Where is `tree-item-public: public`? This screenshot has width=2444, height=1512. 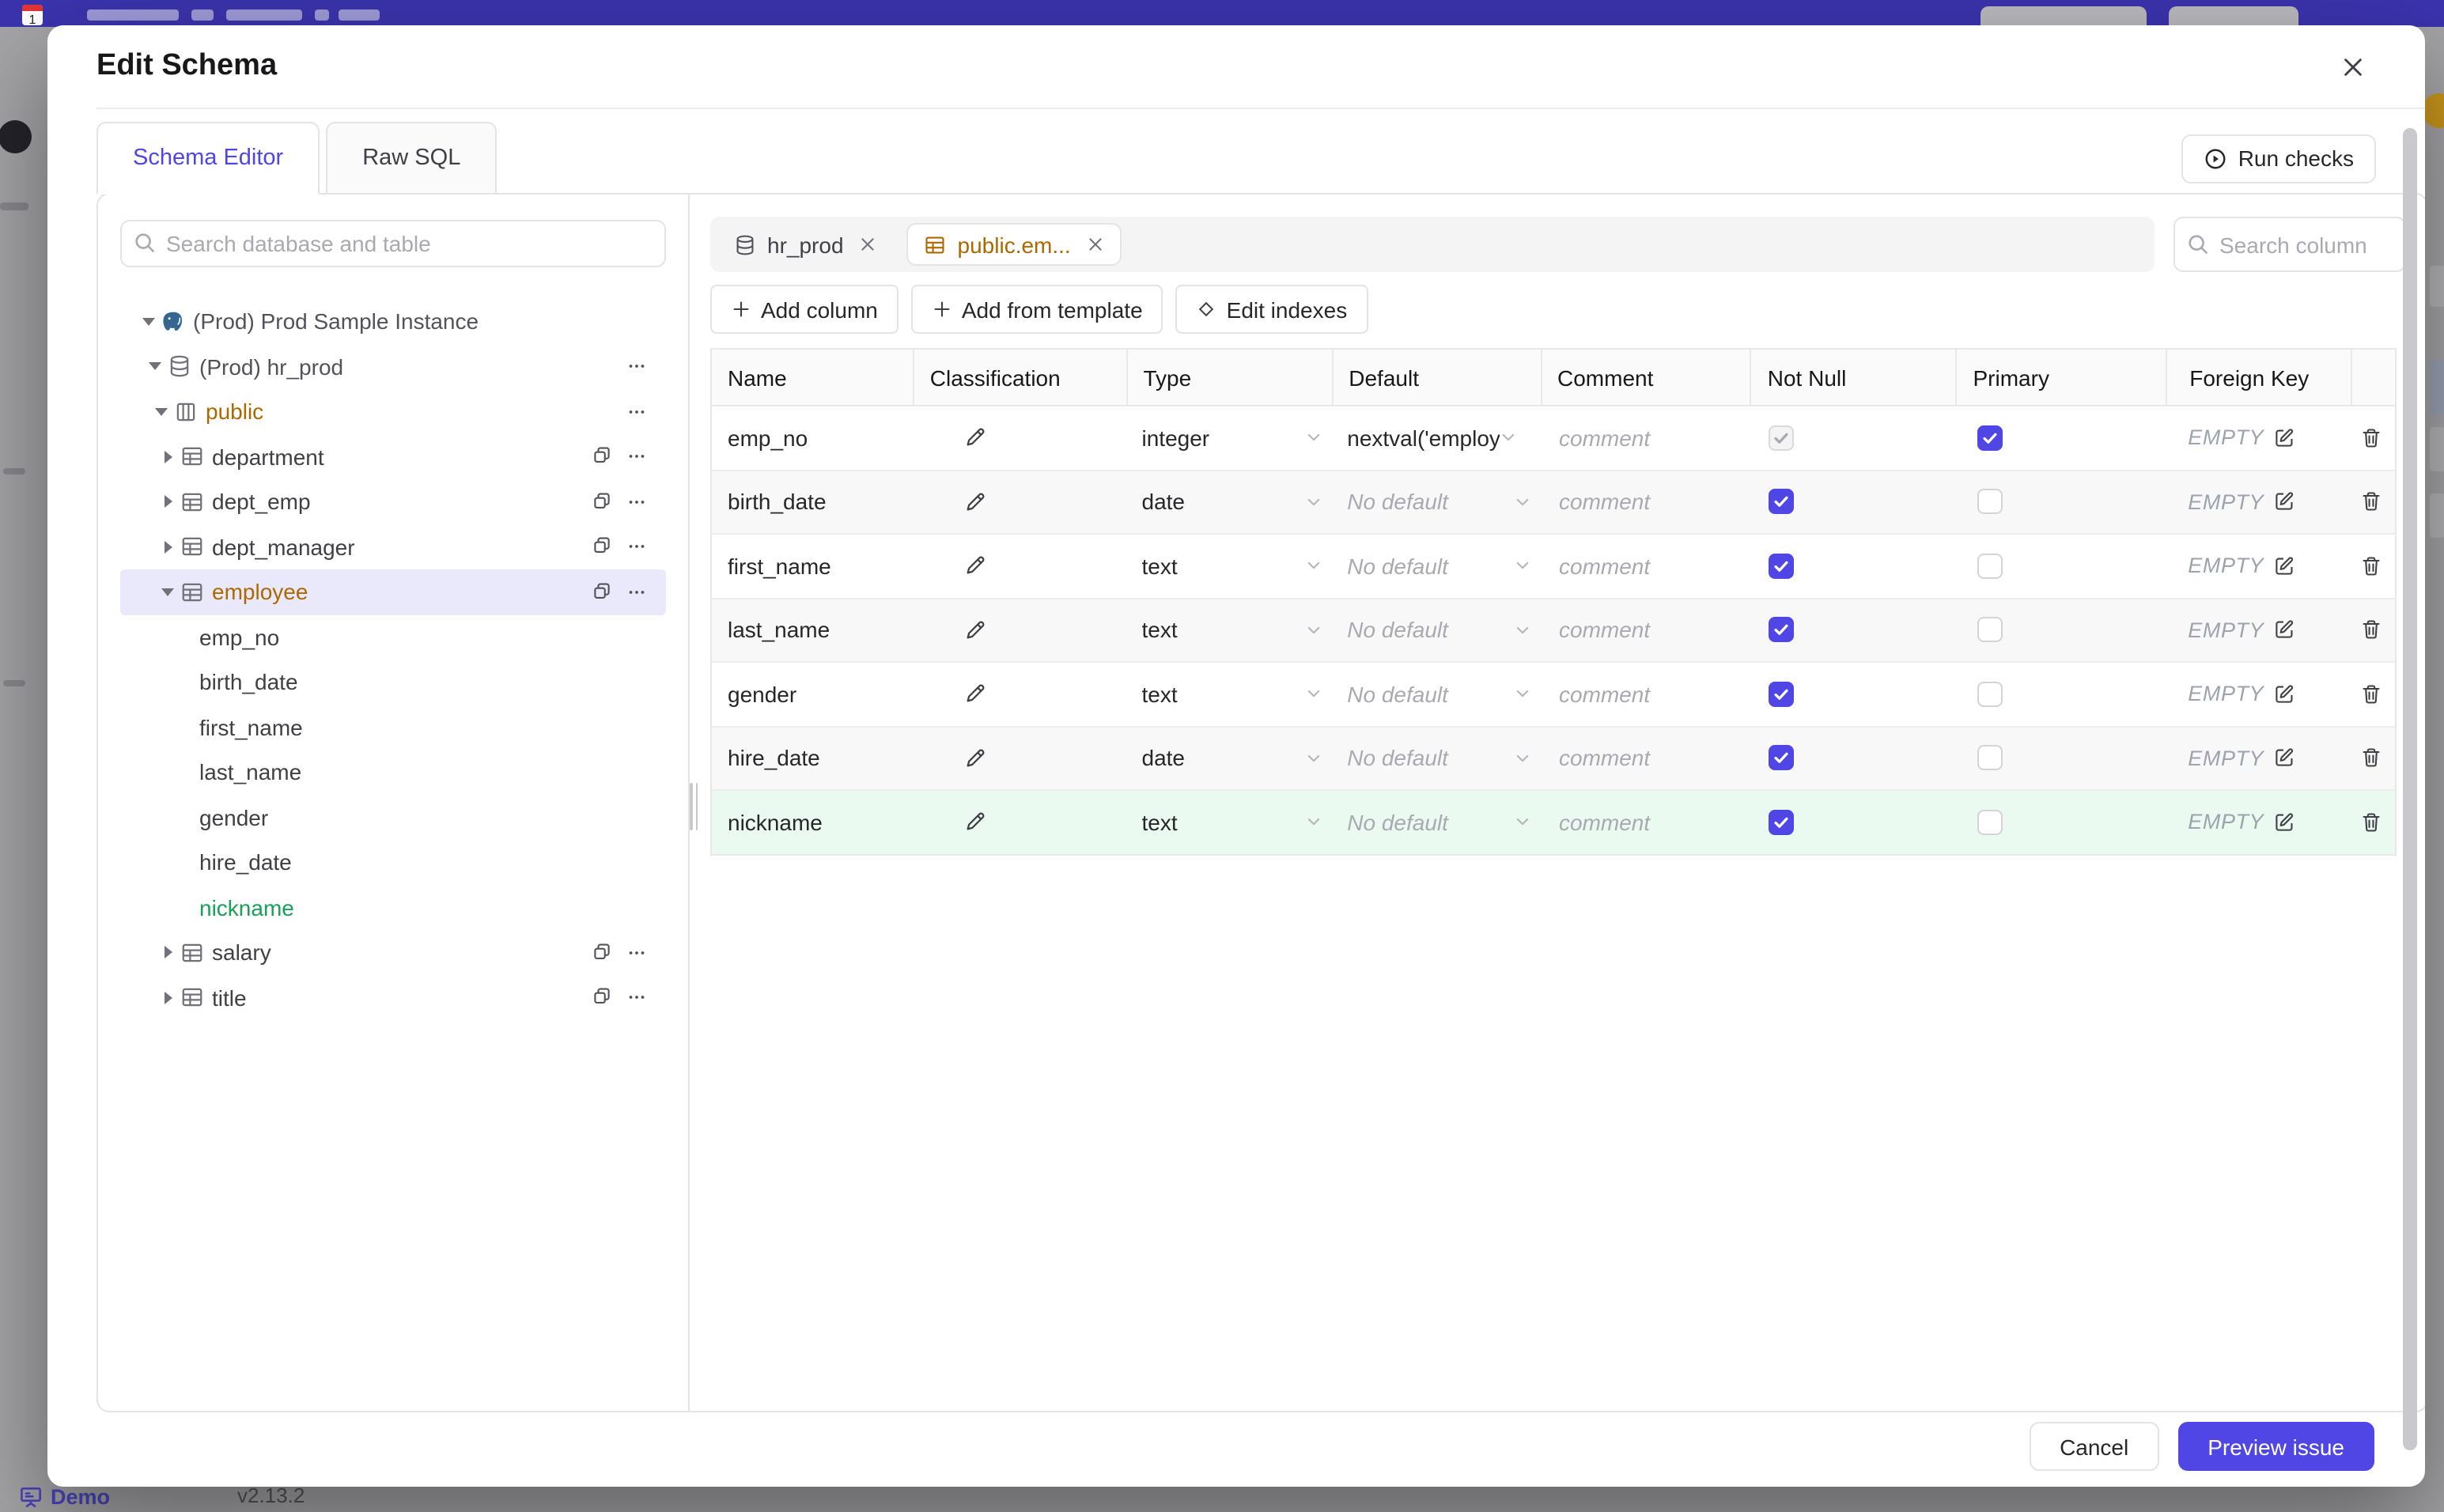 tree-item-public: public is located at coordinates (393, 412).